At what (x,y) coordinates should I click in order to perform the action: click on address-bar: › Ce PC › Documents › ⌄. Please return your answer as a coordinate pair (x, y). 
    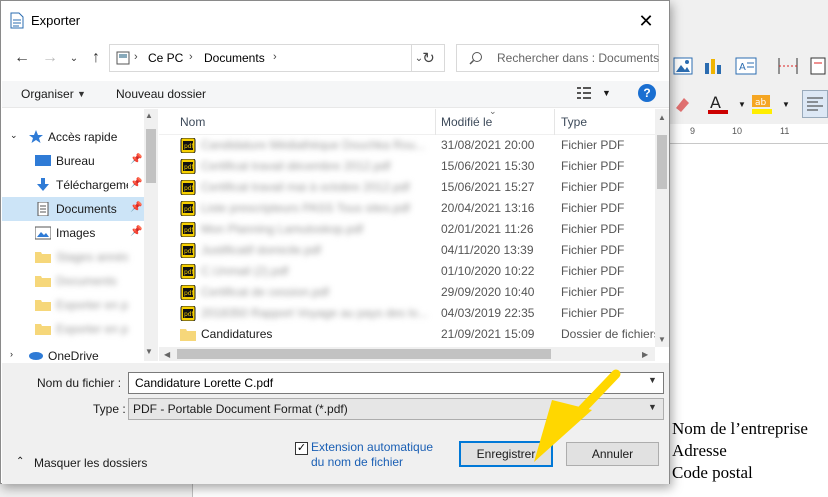
    Looking at the image, I should click on (277, 58).